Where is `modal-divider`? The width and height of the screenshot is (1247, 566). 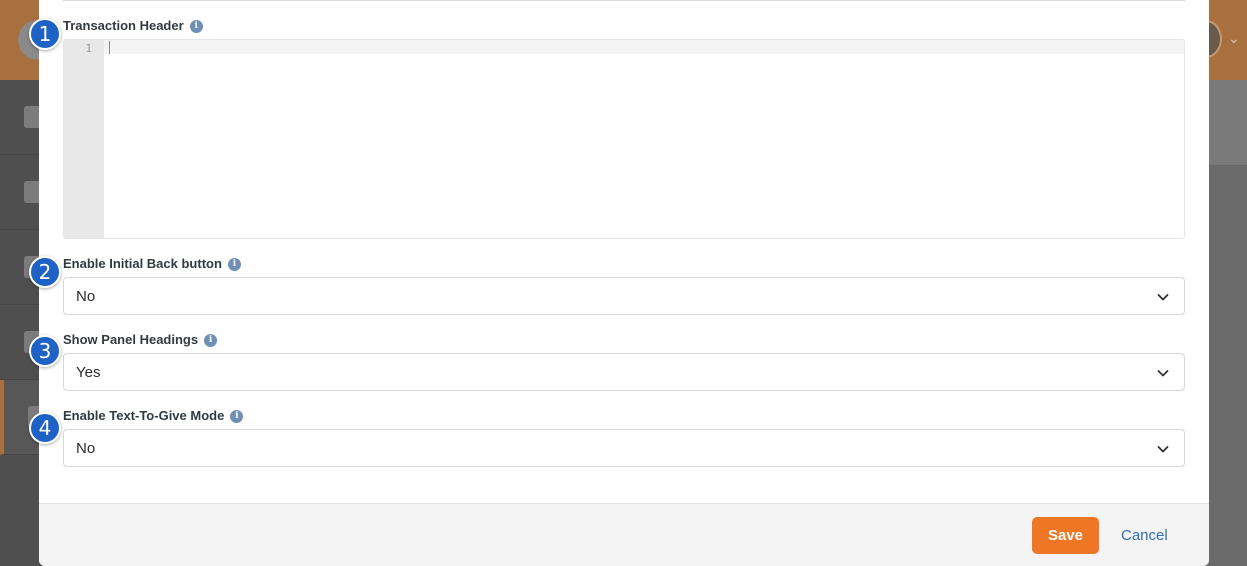
modal-divider is located at coordinates (624, 0).